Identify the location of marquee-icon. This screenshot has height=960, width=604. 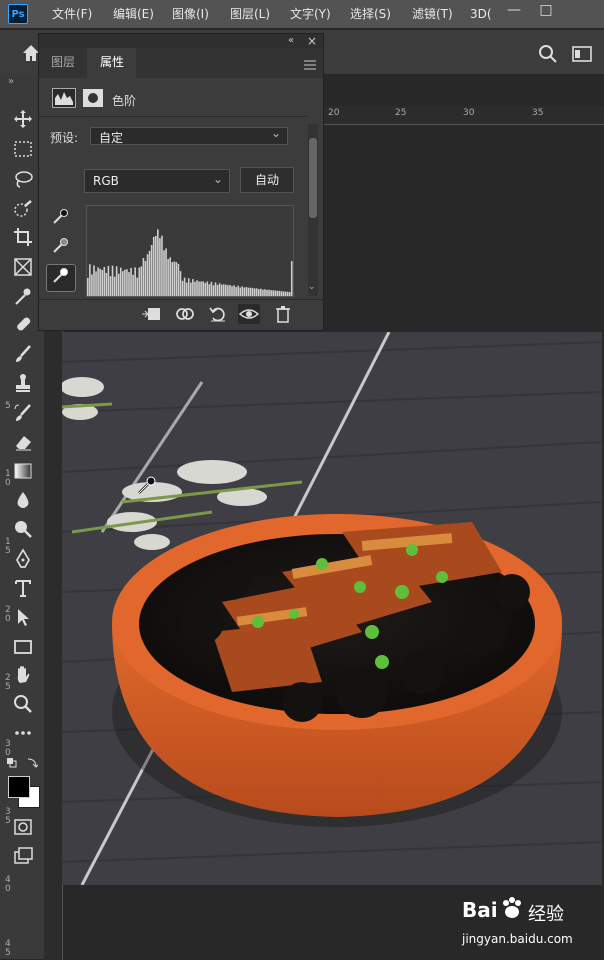
(23, 150).